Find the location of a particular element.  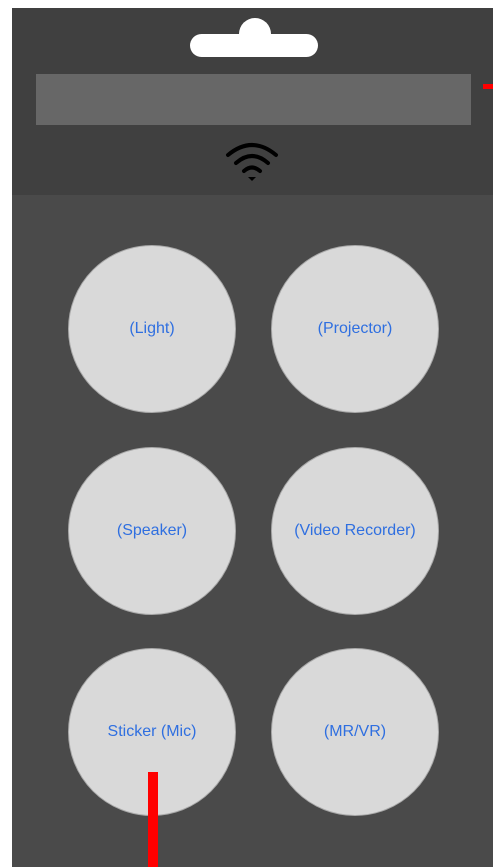

red-marker-bottom is located at coordinates (153, 819).